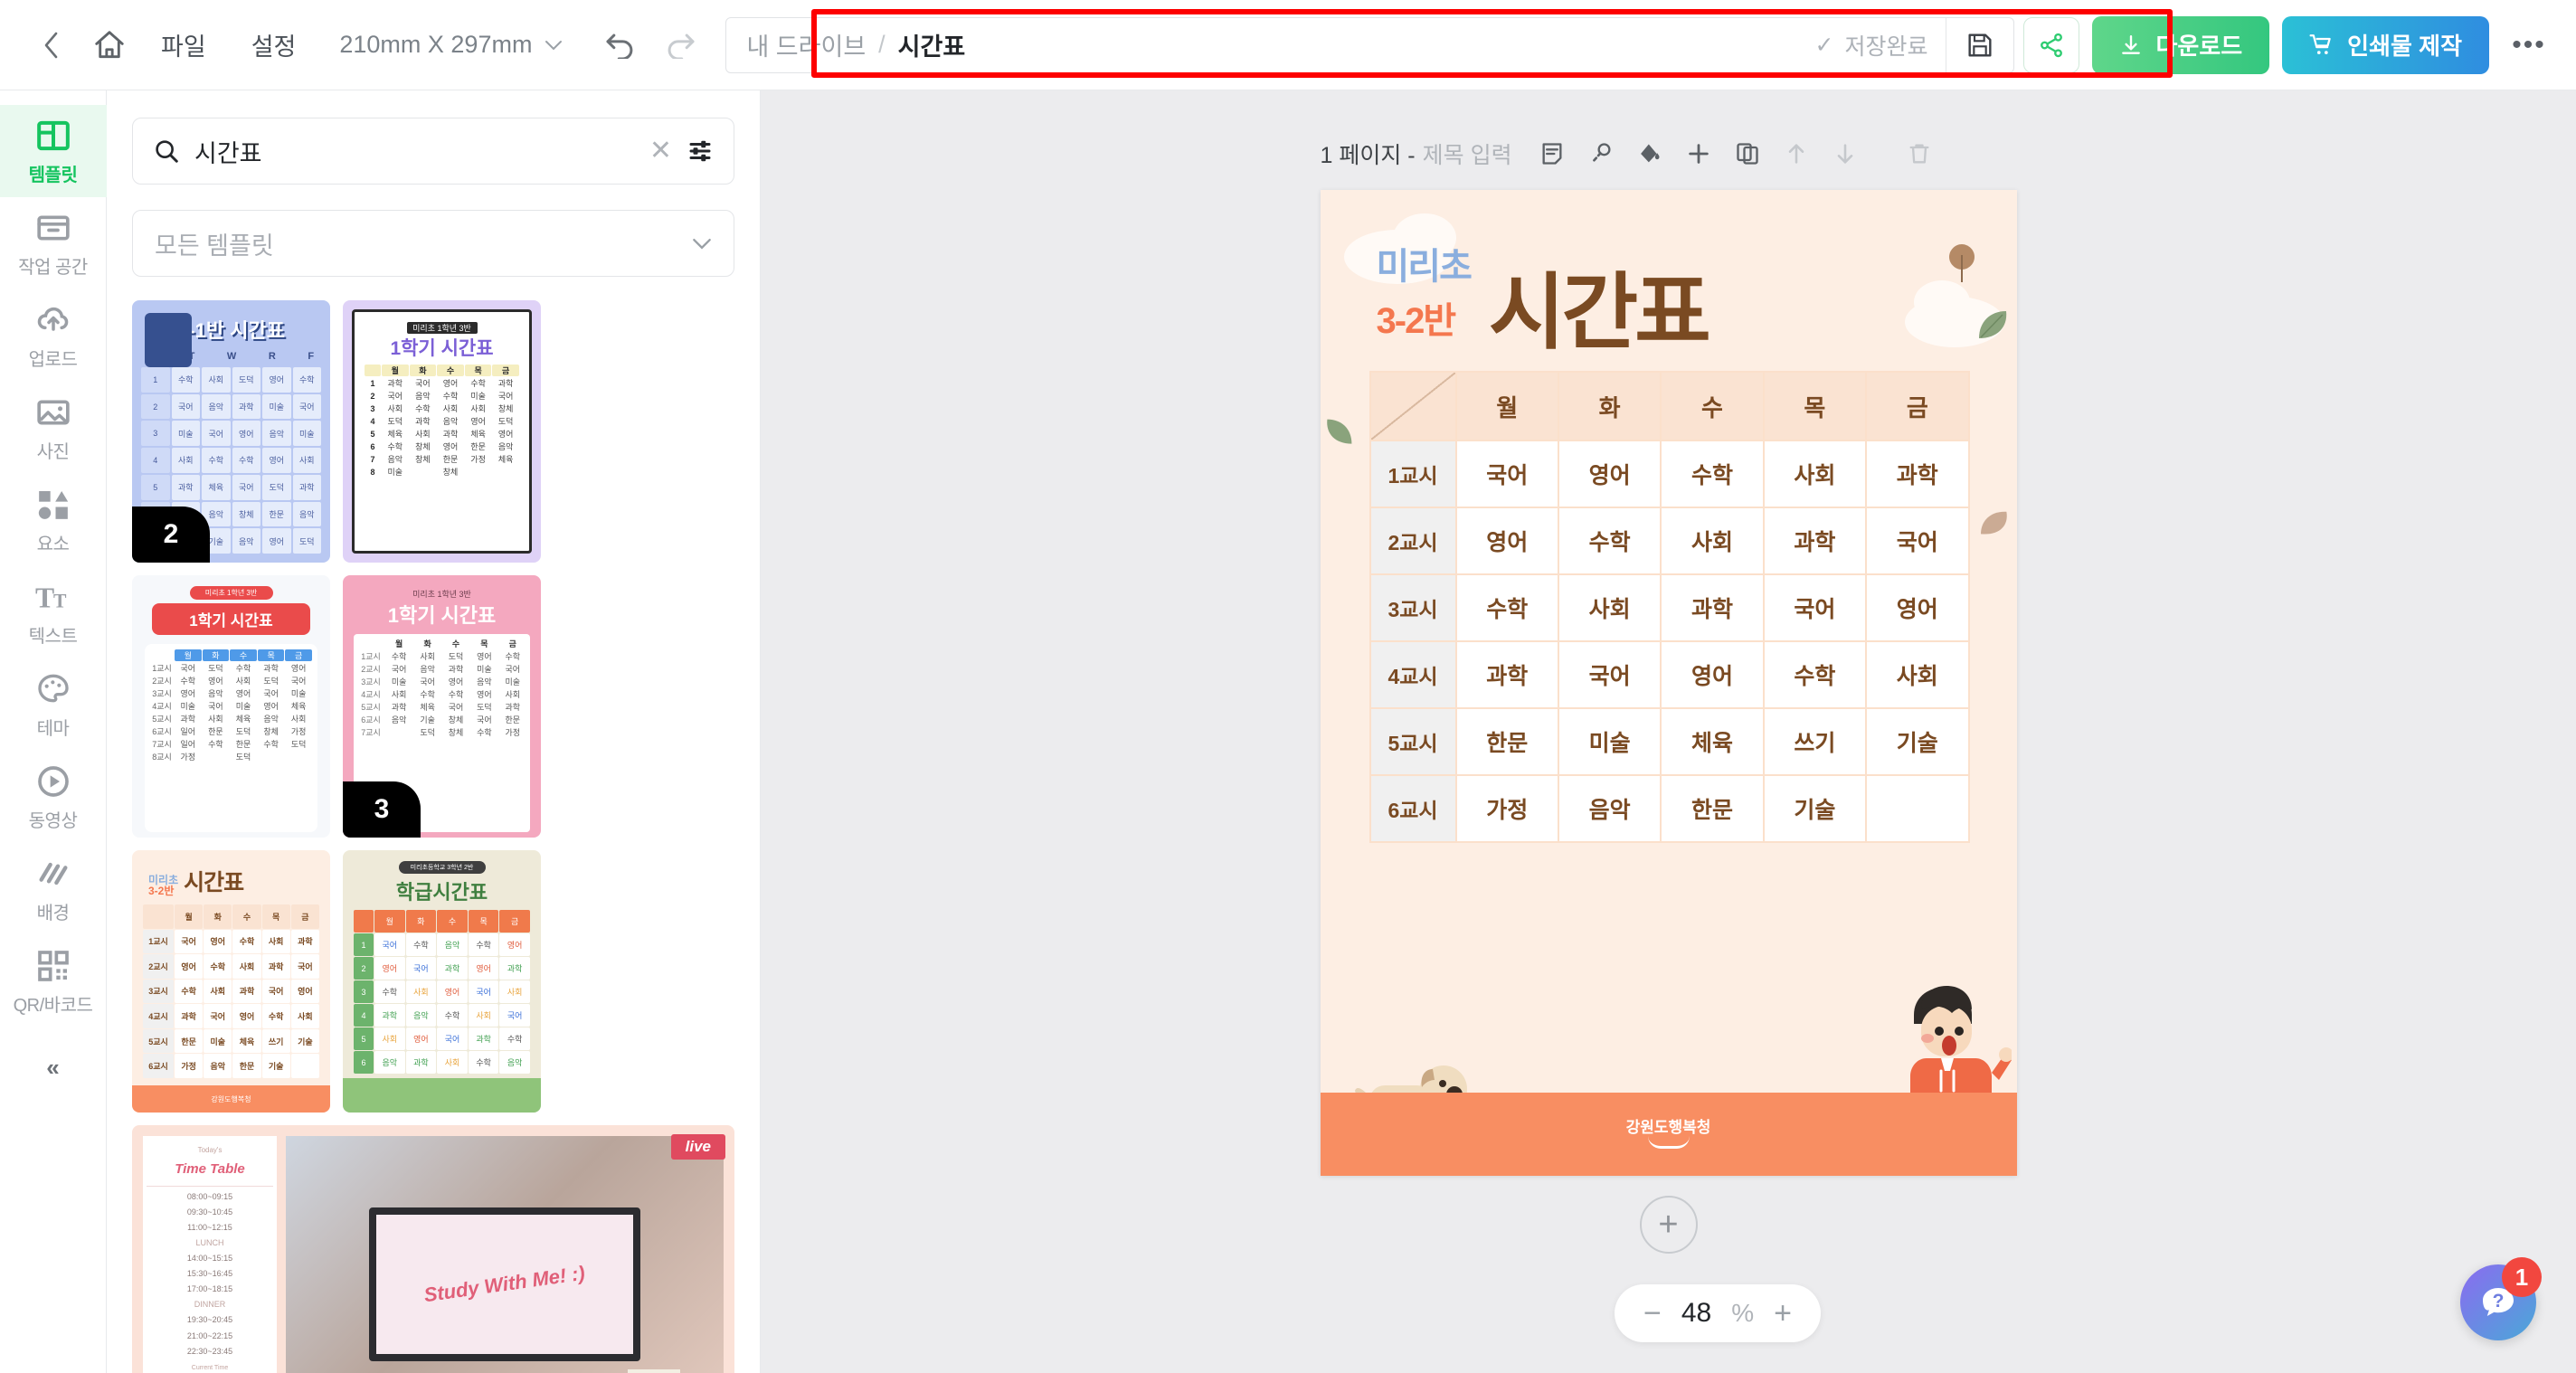  Describe the element at coordinates (1979, 45) in the screenshot. I see `save-button` at that location.